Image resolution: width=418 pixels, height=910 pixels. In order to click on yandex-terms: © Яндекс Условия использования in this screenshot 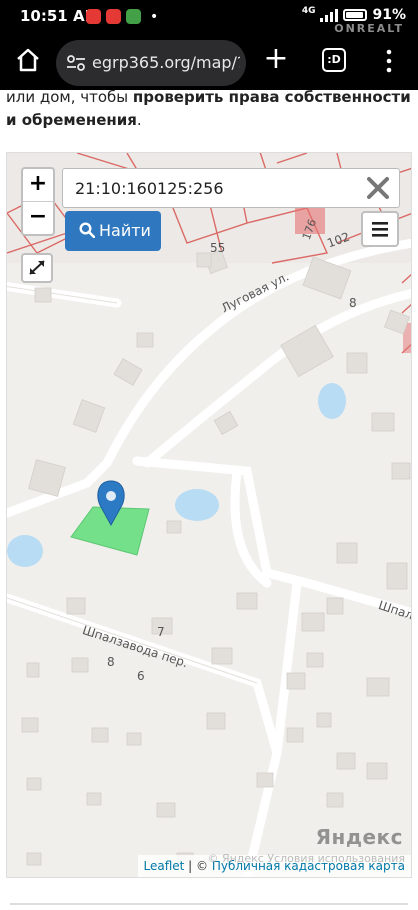, I will do `click(306, 858)`.